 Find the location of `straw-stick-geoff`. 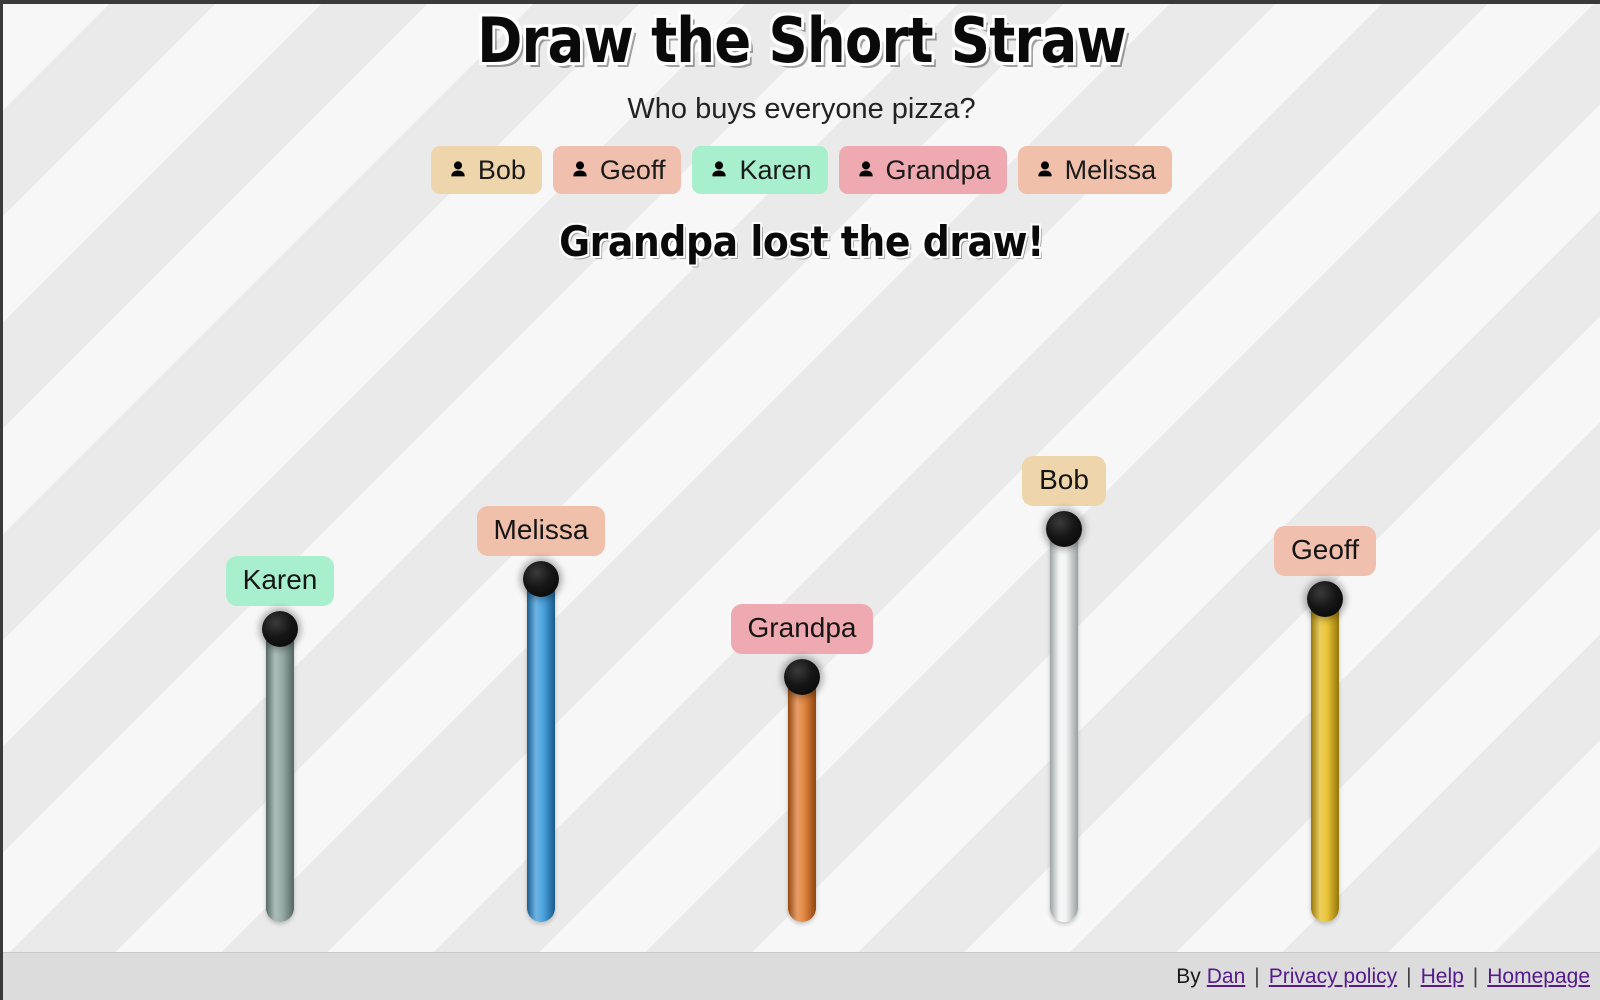

straw-stick-geoff is located at coordinates (1325, 751).